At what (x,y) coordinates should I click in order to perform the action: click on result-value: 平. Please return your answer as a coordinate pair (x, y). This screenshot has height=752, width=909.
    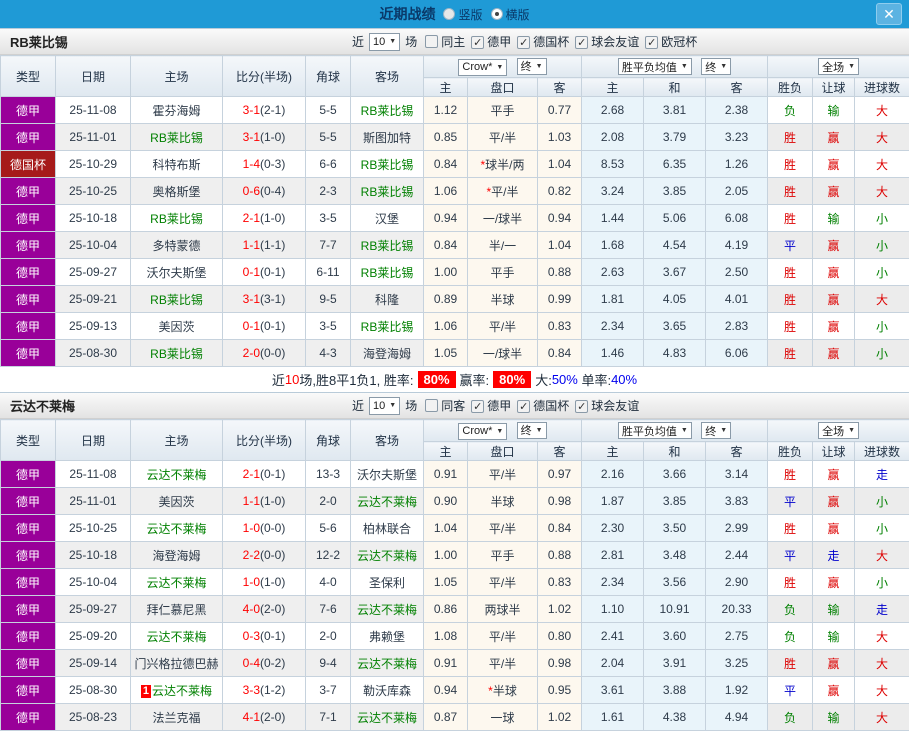
    Looking at the image, I should click on (790, 555).